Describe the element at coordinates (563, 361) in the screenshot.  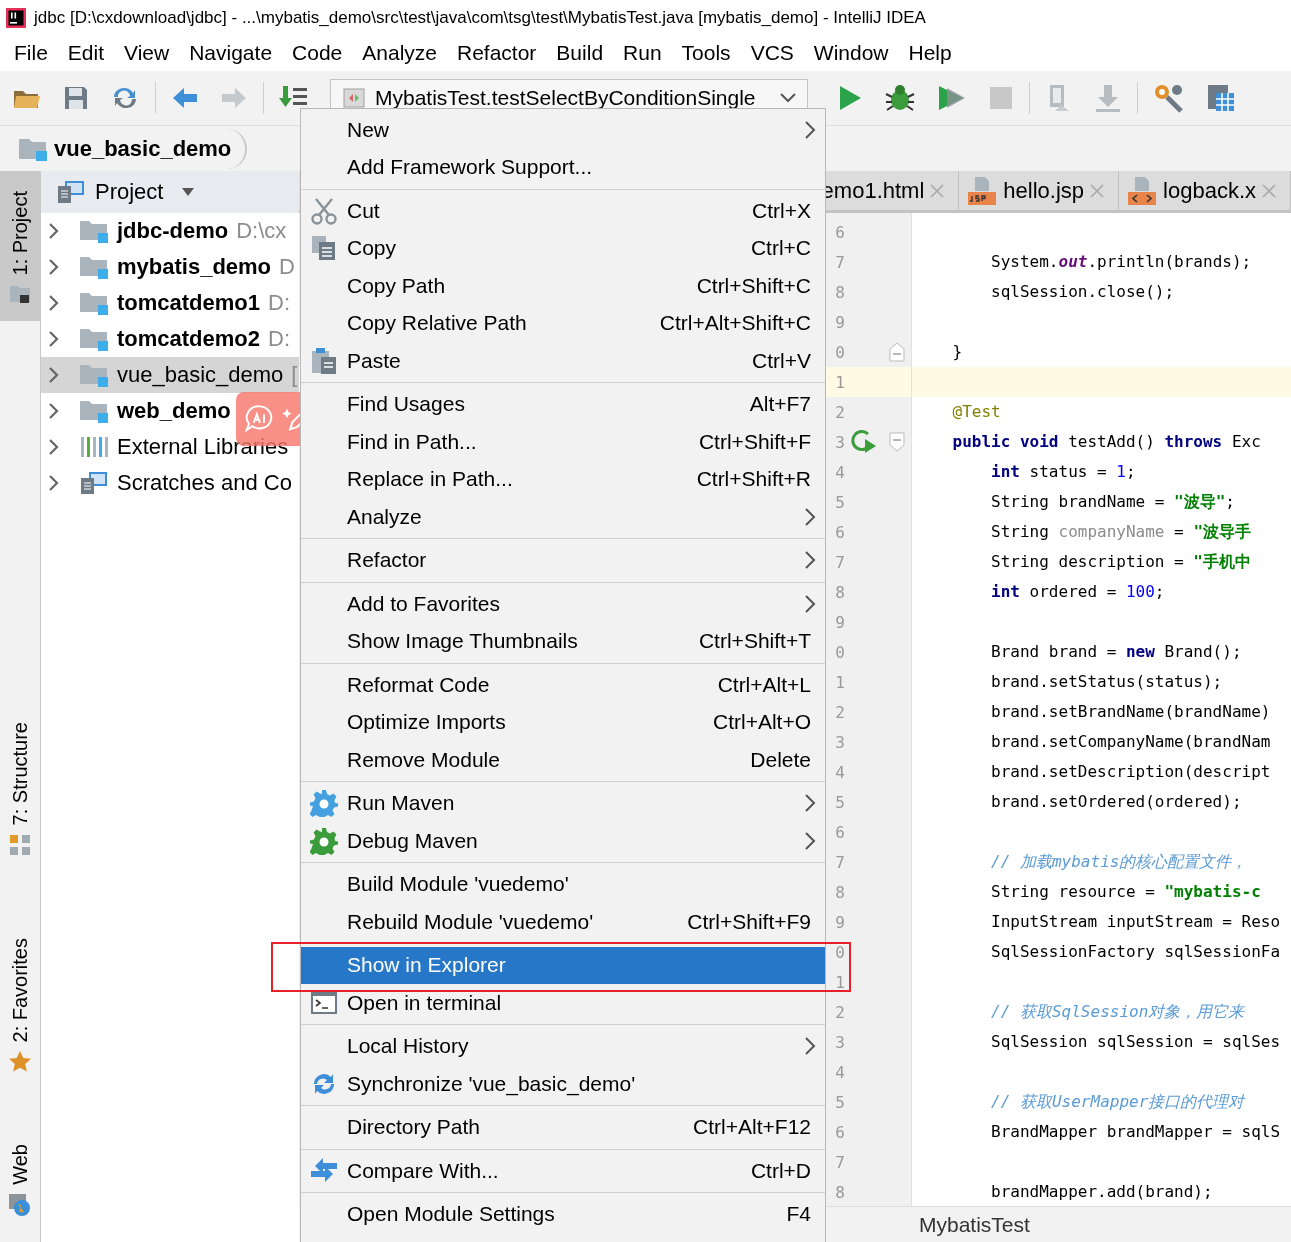
I see `menu-item: Paste Ctrl+V` at that location.